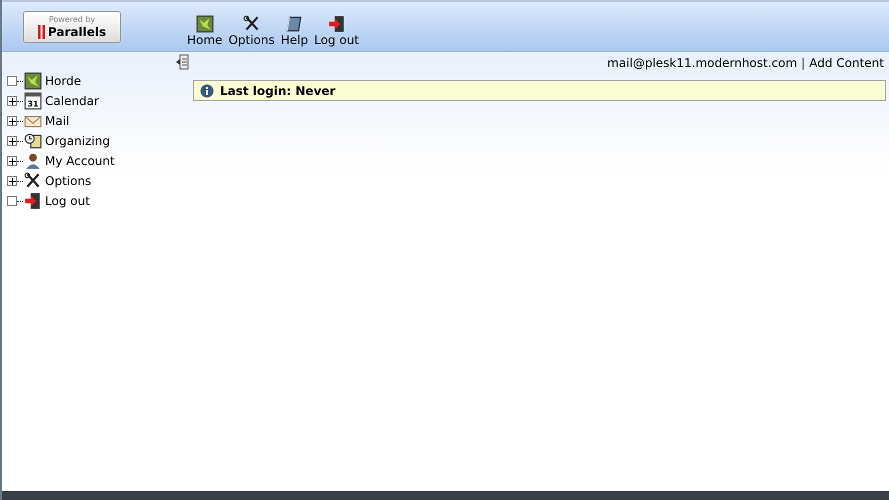 Image resolution: width=889 pixels, height=500 pixels. Describe the element at coordinates (33, 141) in the screenshot. I see `clock-icon` at that location.